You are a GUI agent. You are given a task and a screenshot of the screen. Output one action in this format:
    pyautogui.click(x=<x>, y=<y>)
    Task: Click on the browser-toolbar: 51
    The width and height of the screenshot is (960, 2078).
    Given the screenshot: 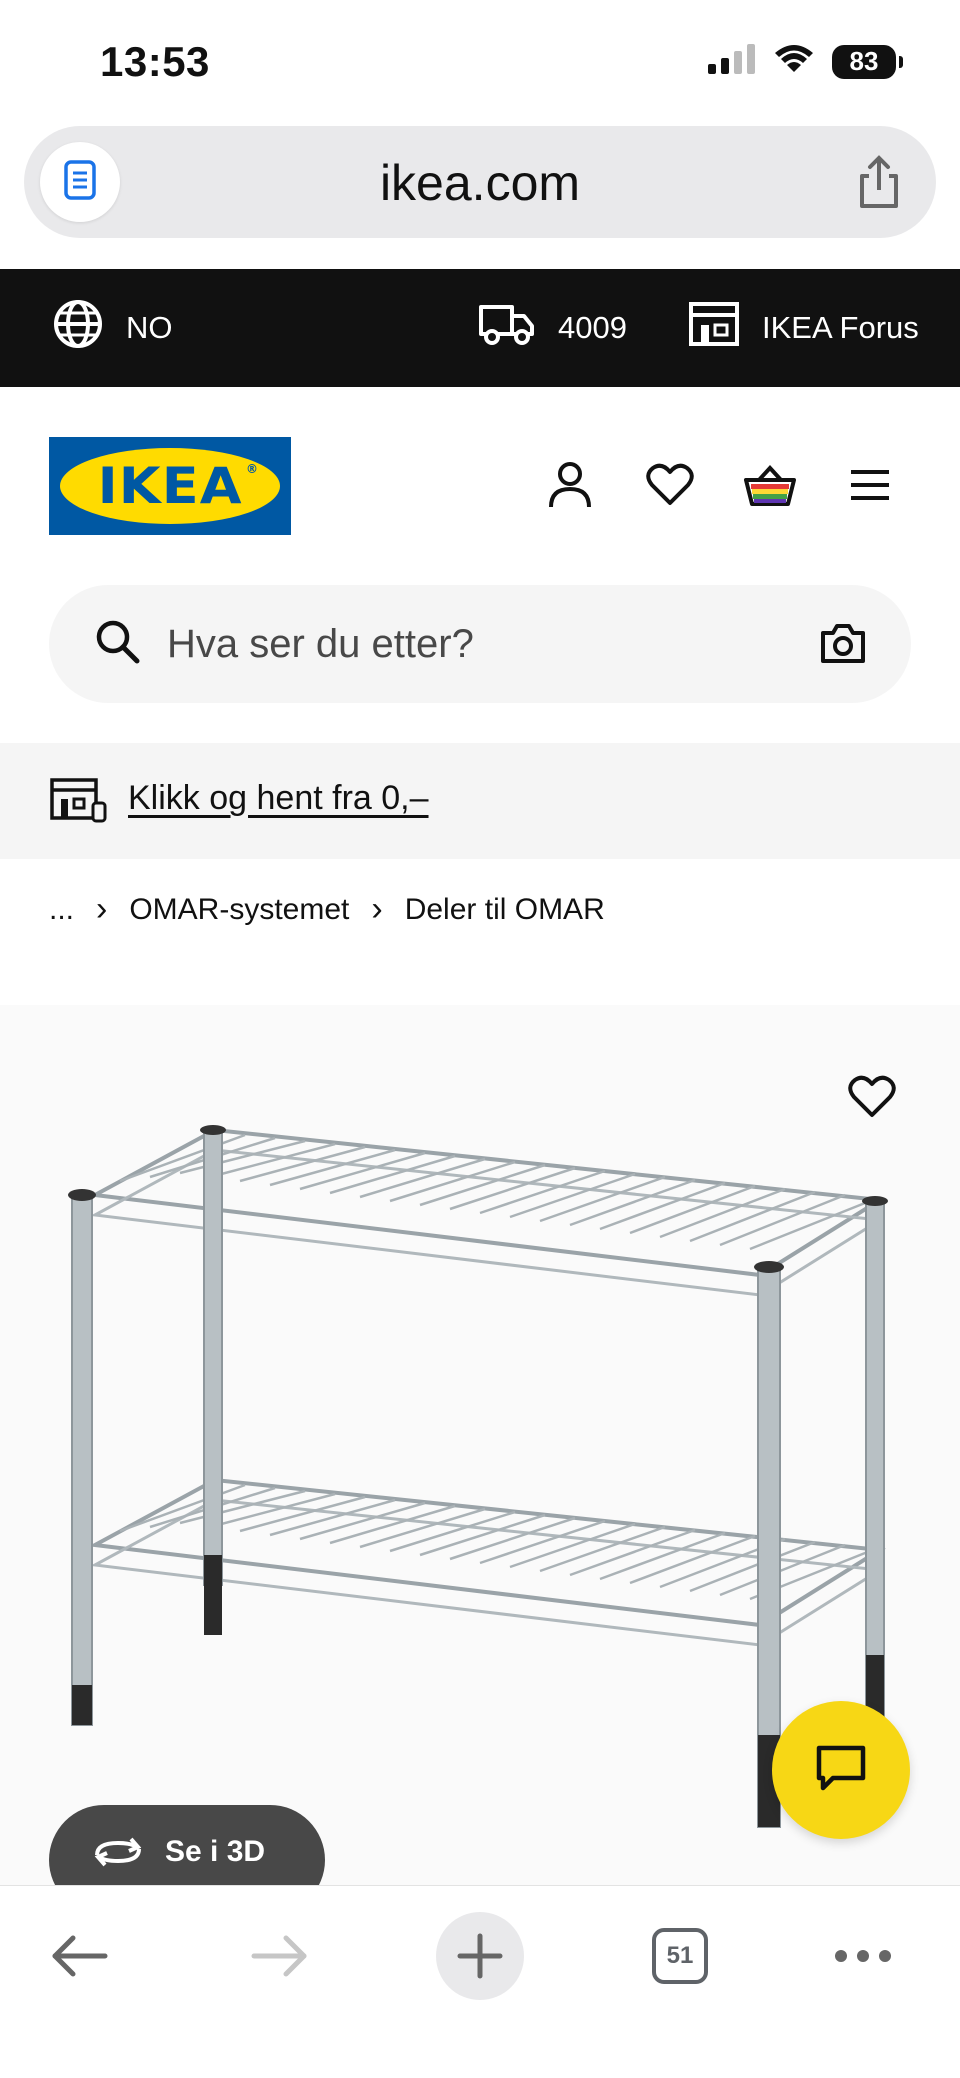 What is the action you would take?
    pyautogui.click(x=480, y=1981)
    